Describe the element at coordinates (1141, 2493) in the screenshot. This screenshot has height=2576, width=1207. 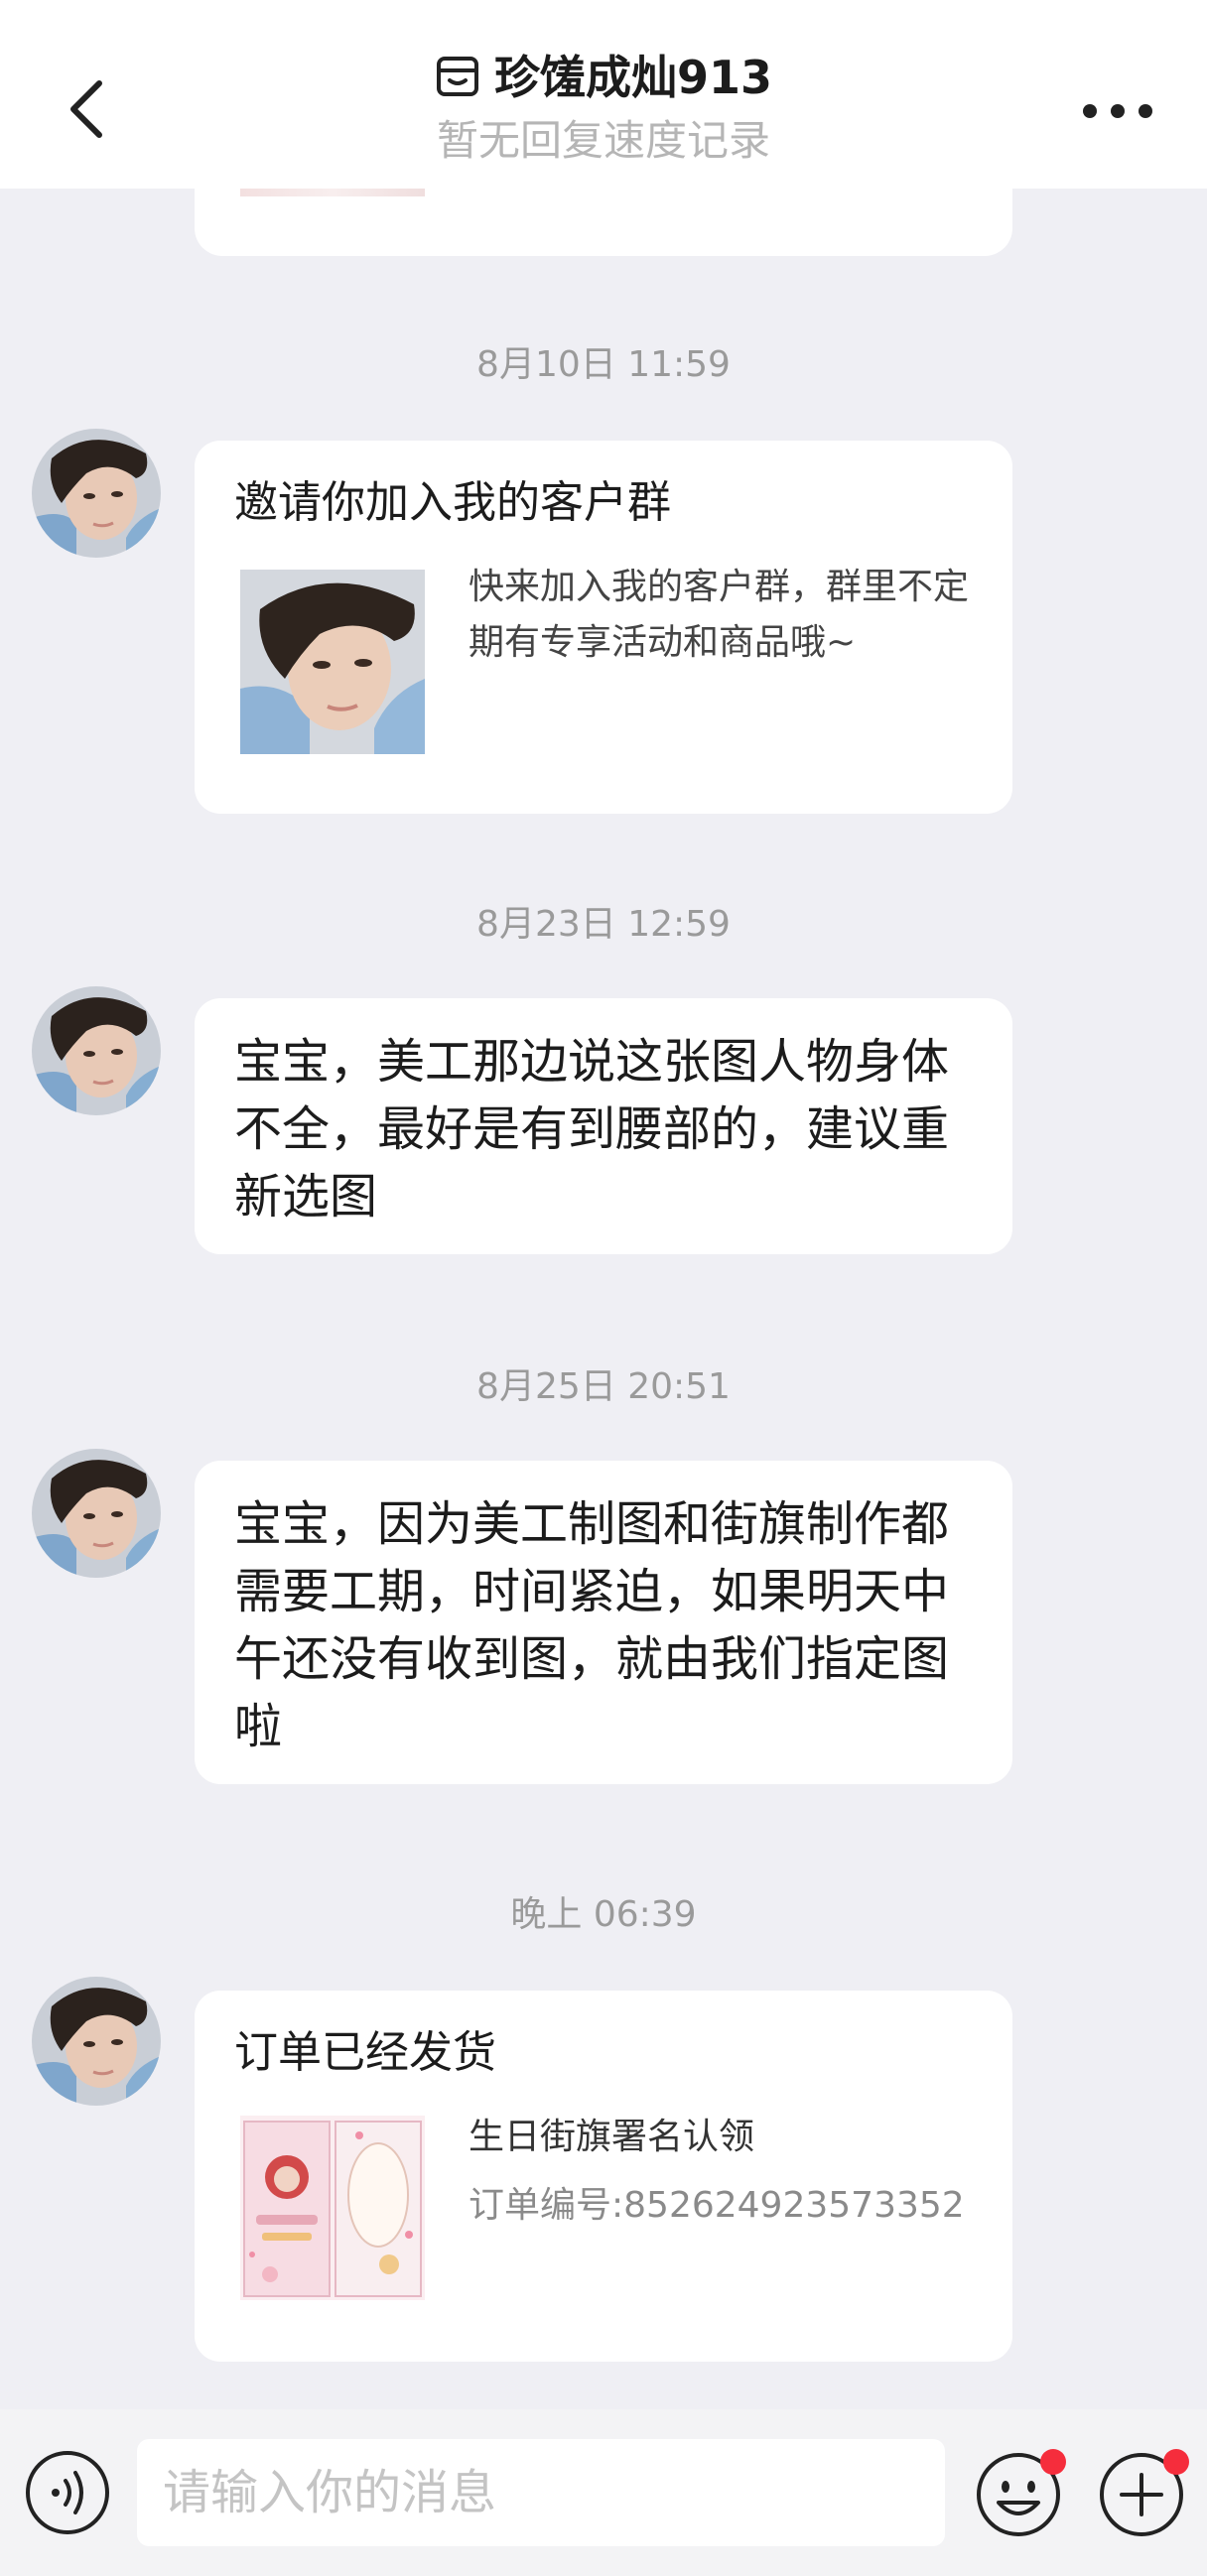
I see `more-actions-button` at that location.